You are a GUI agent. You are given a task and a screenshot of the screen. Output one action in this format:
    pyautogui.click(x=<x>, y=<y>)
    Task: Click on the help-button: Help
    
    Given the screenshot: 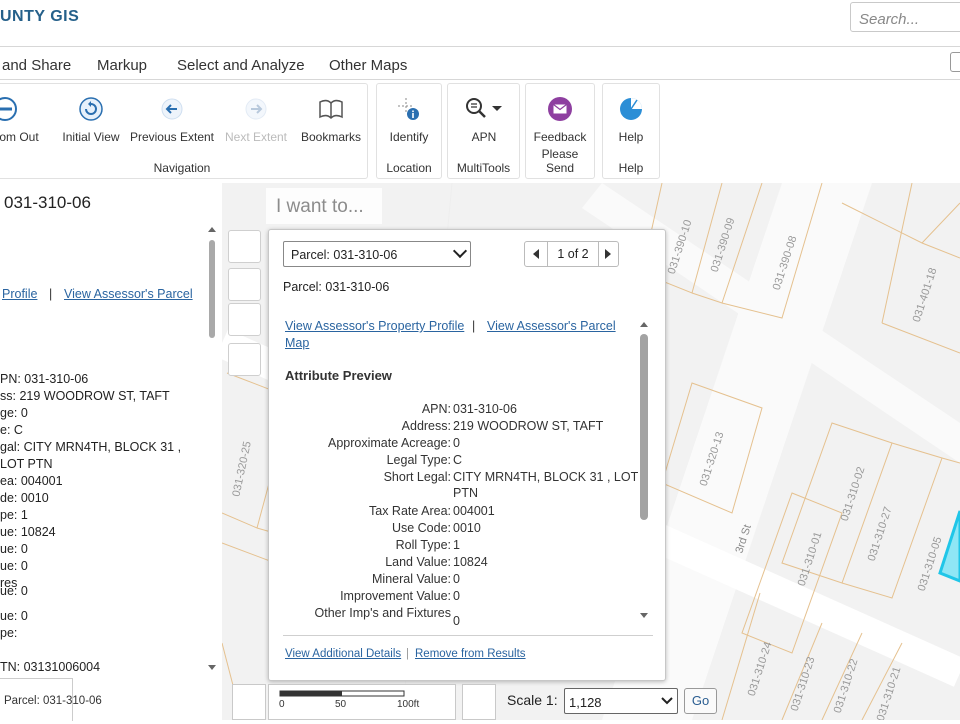 What is the action you would take?
    pyautogui.click(x=631, y=120)
    